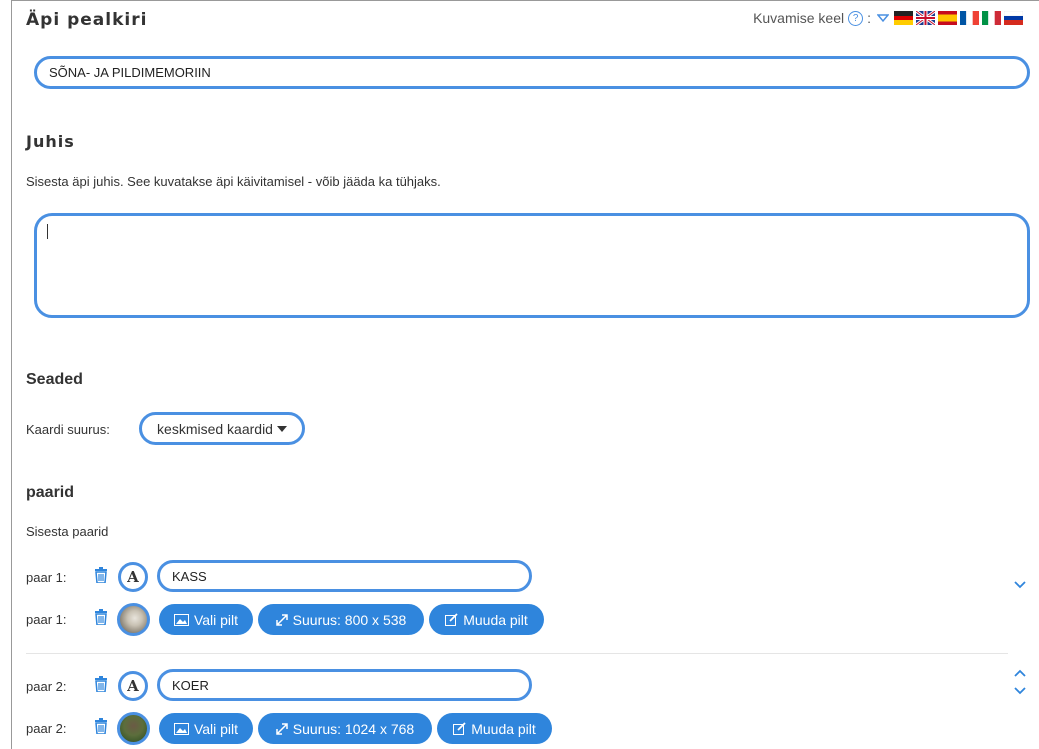 This screenshot has height=749, width=1039. What do you see at coordinates (353, 728) in the screenshot?
I see `image-size-label: Suurus: 1024 x 768` at bounding box center [353, 728].